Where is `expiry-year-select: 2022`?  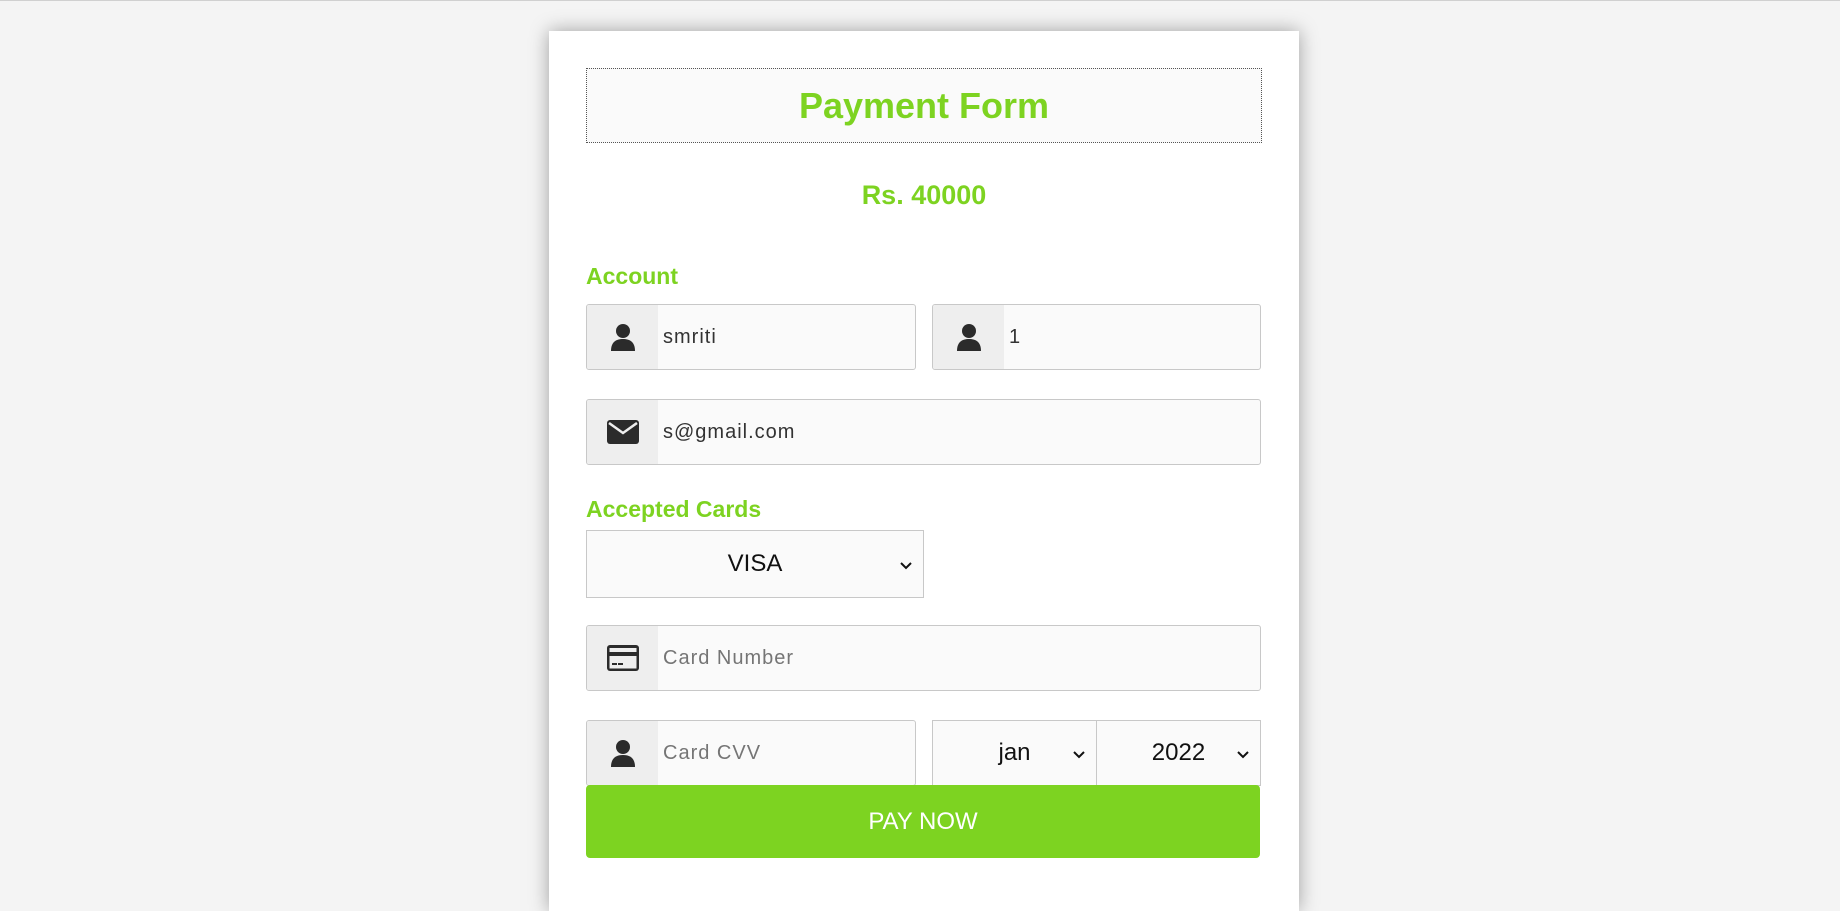 expiry-year-select: 2022 is located at coordinates (1178, 753).